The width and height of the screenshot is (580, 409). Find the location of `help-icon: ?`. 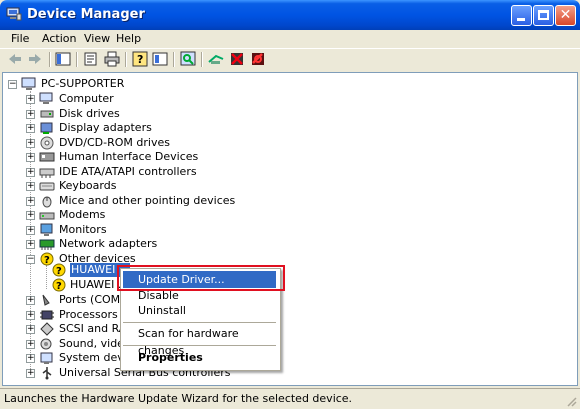

help-icon: ? is located at coordinates (140, 59).